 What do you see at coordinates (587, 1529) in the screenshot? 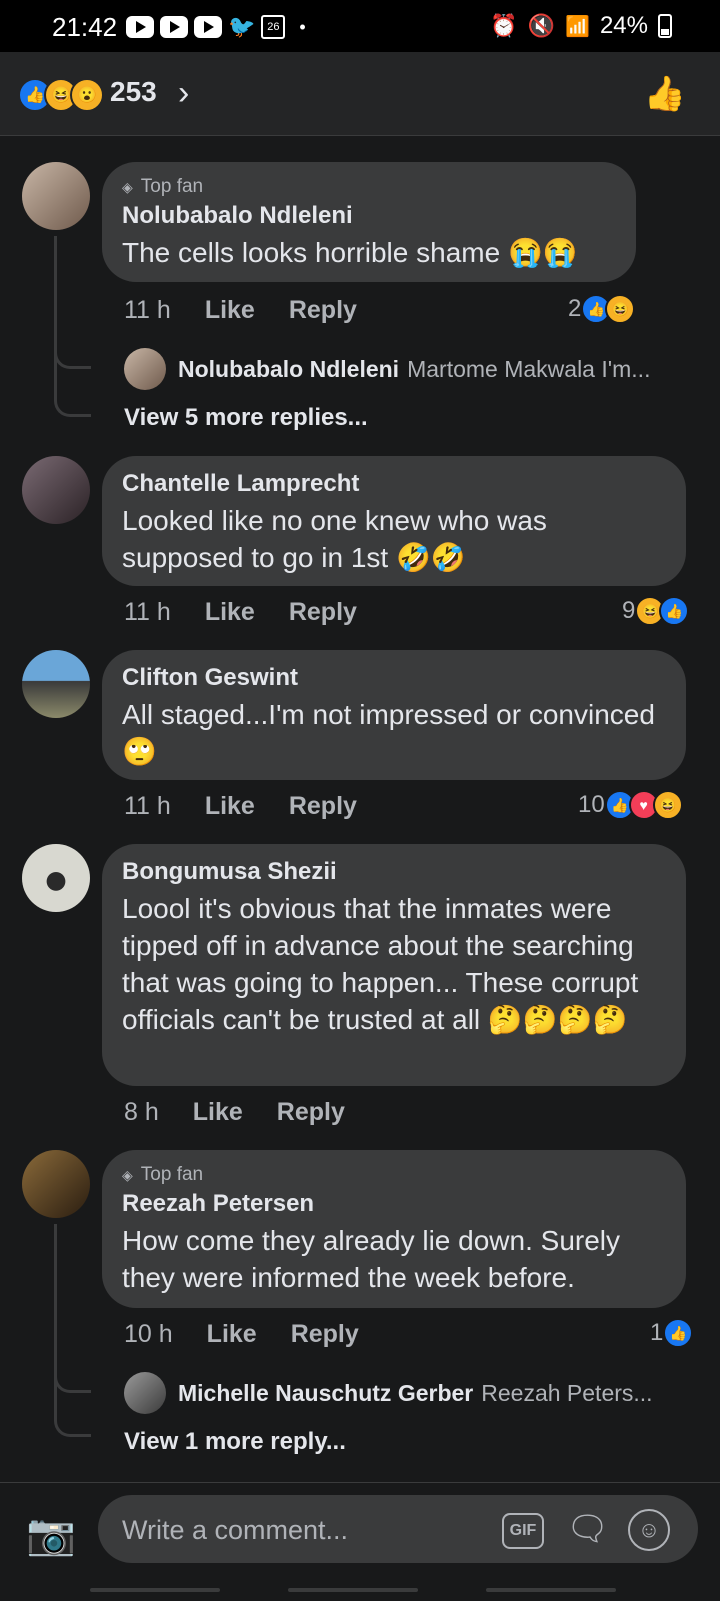
I see `sticker-icon: 🗨` at bounding box center [587, 1529].